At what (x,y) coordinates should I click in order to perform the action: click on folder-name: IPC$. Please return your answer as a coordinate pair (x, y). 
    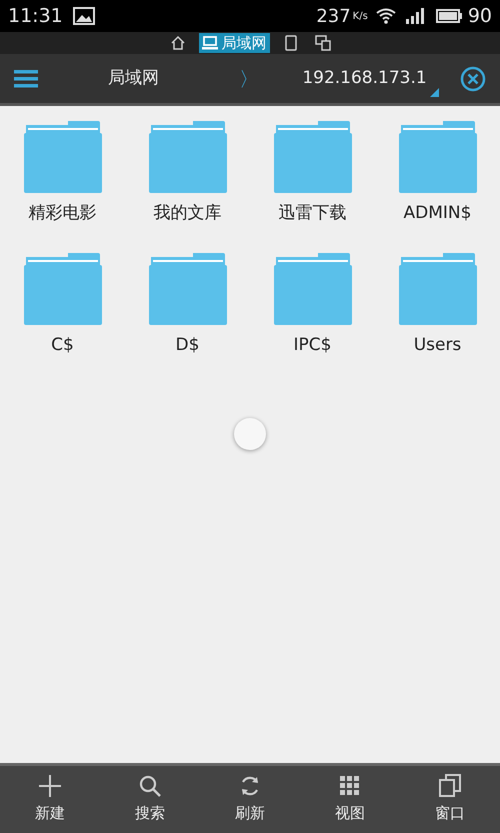
    Looking at the image, I should click on (313, 345).